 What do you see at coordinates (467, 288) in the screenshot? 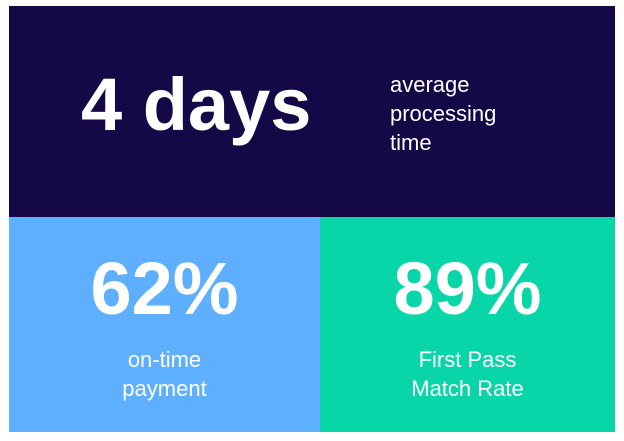
I see `first-pass-match-value: 89%` at bounding box center [467, 288].